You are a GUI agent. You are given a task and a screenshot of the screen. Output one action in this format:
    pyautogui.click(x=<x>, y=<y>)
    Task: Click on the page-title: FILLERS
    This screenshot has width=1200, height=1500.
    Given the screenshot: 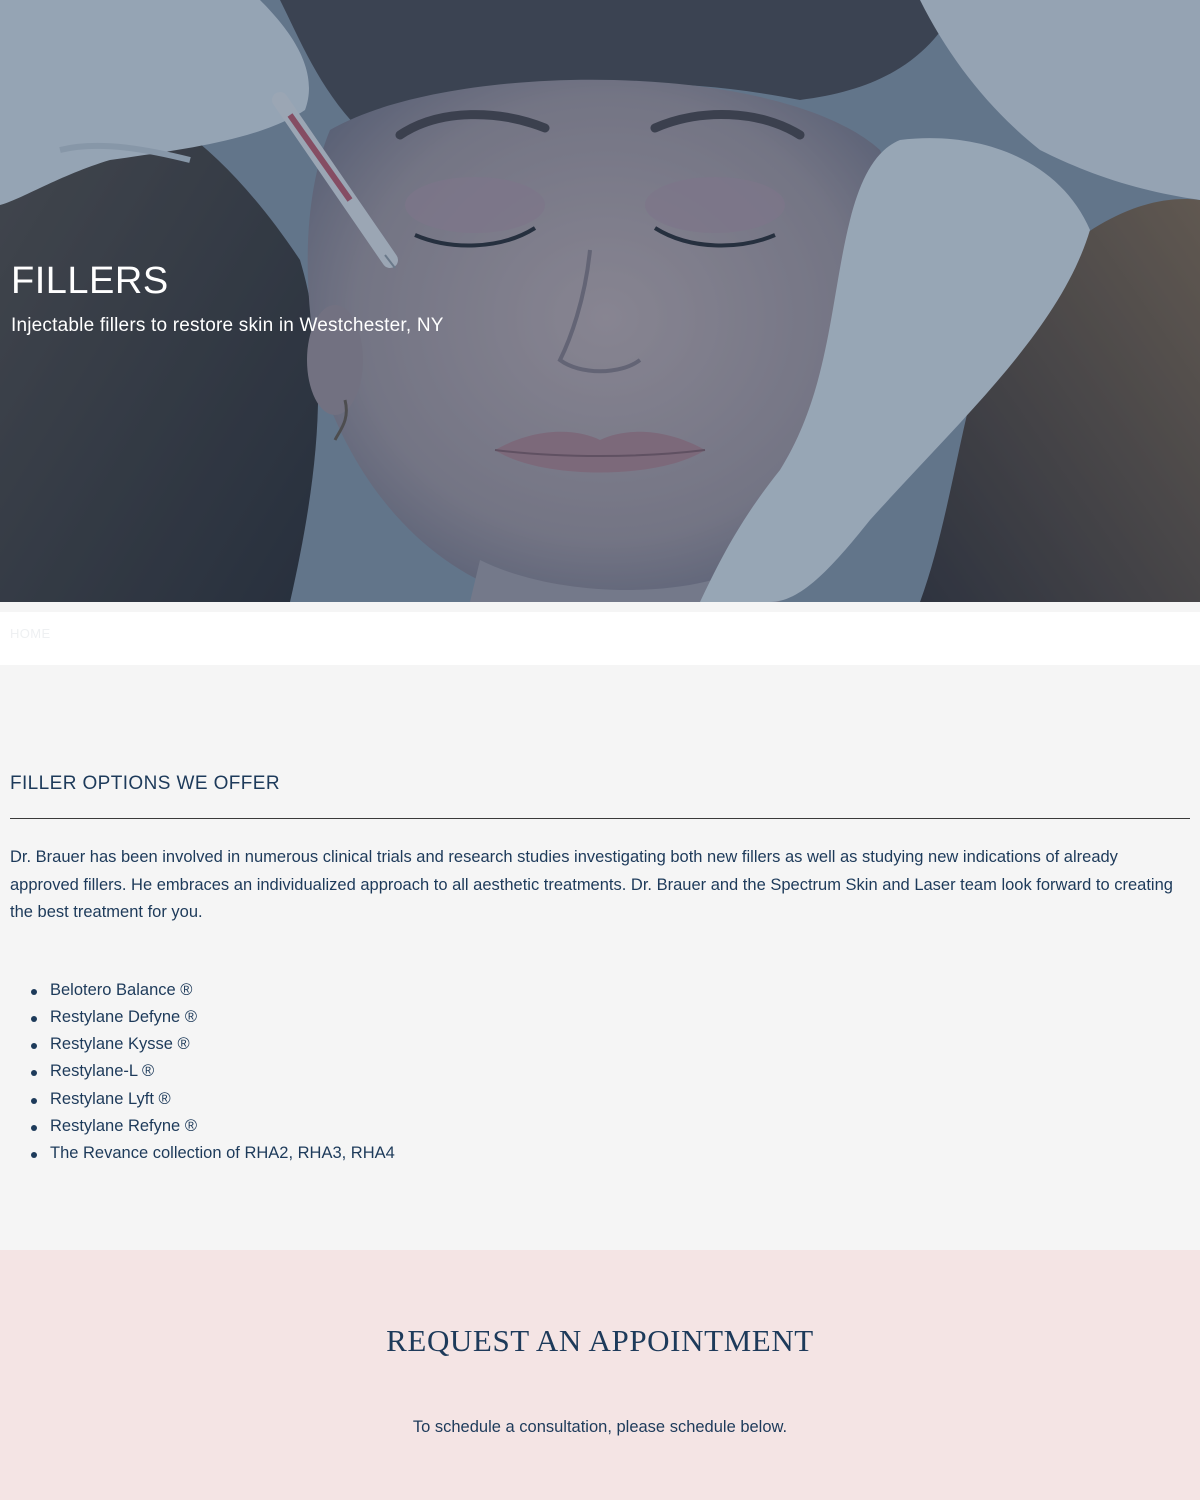 What is the action you would take?
    pyautogui.click(x=90, y=281)
    